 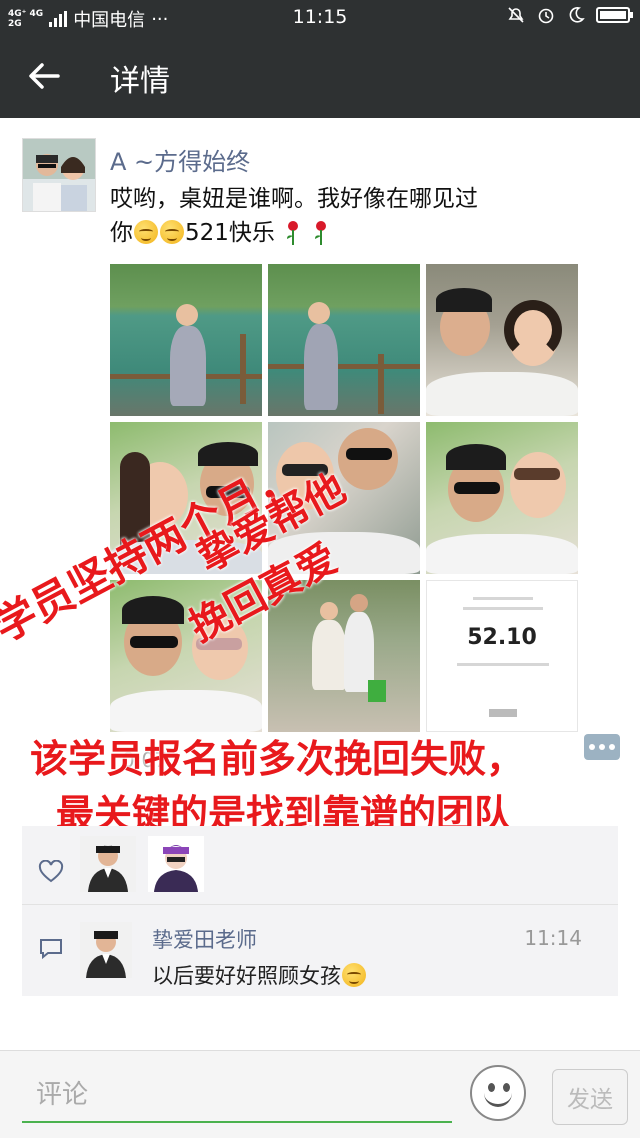 I want to click on moon-icon, so click(x=577, y=15).